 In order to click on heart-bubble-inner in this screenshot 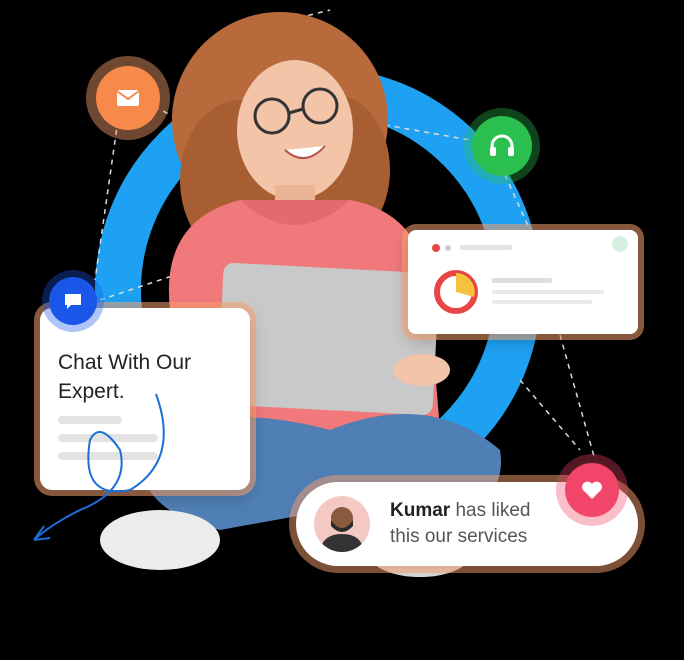, I will do `click(592, 490)`.